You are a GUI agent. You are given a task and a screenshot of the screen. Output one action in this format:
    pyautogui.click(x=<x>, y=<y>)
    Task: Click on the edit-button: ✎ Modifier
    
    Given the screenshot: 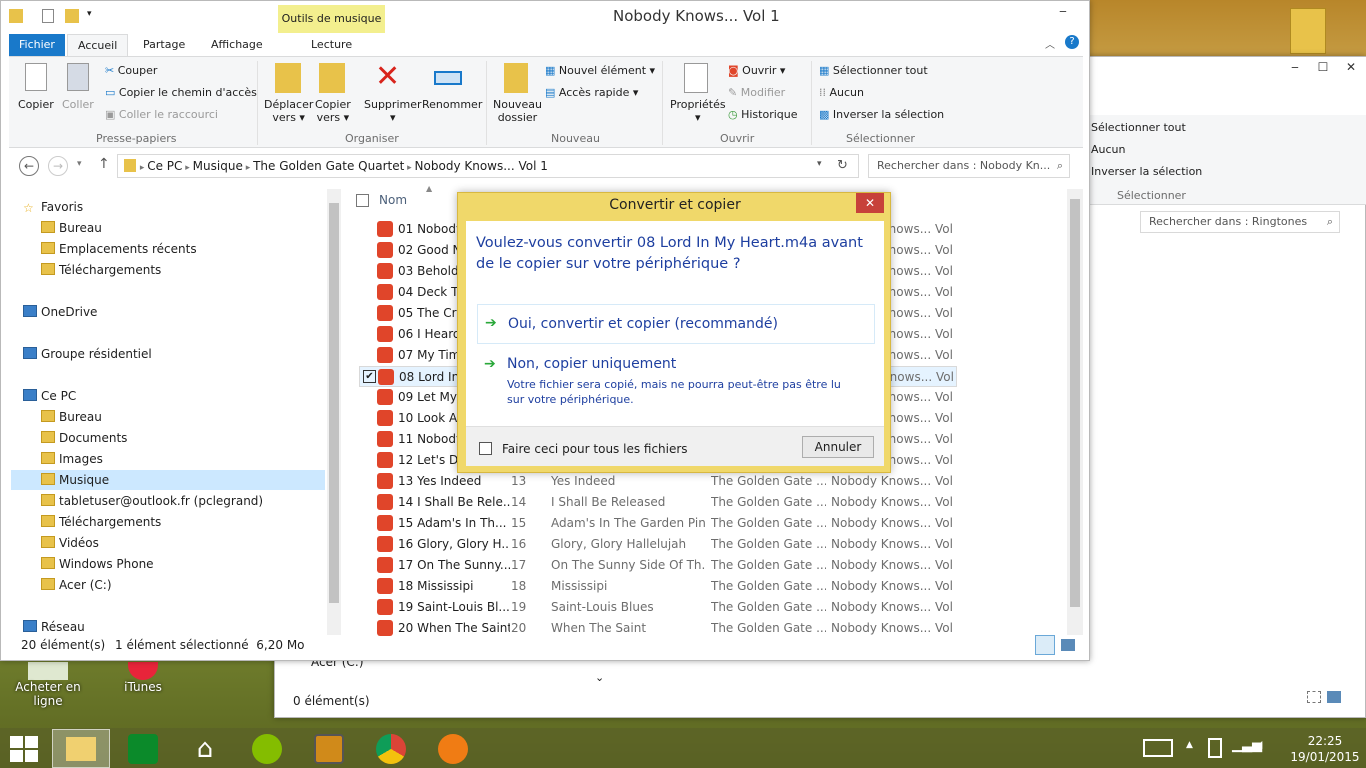 What is the action you would take?
    pyautogui.click(x=756, y=92)
    